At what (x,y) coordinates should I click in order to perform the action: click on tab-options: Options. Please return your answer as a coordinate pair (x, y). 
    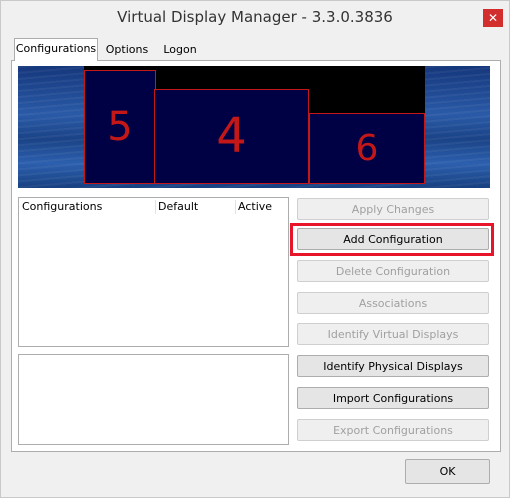
    Looking at the image, I should click on (127, 50).